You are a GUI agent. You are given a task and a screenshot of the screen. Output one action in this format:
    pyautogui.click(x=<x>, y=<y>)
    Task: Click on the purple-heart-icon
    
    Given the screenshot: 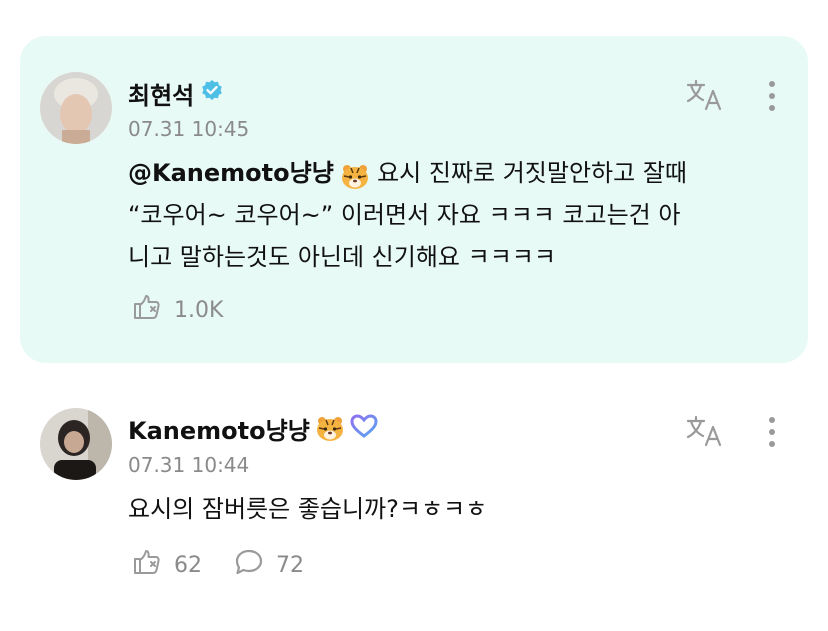 What is the action you would take?
    pyautogui.click(x=364, y=429)
    